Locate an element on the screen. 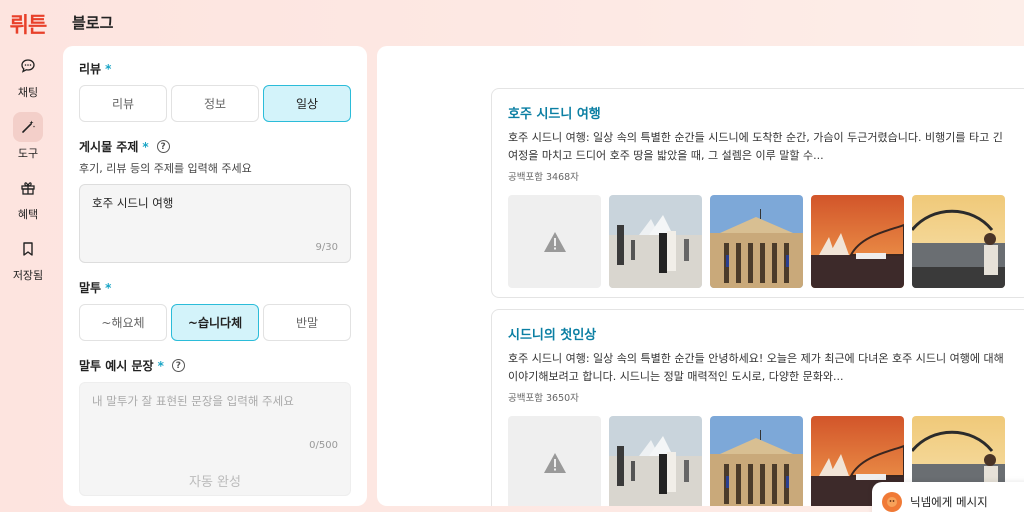 Image resolution: width=1024 pixels, height=512 pixels. thumbnail-harbour-bridge-portrait is located at coordinates (958, 241).